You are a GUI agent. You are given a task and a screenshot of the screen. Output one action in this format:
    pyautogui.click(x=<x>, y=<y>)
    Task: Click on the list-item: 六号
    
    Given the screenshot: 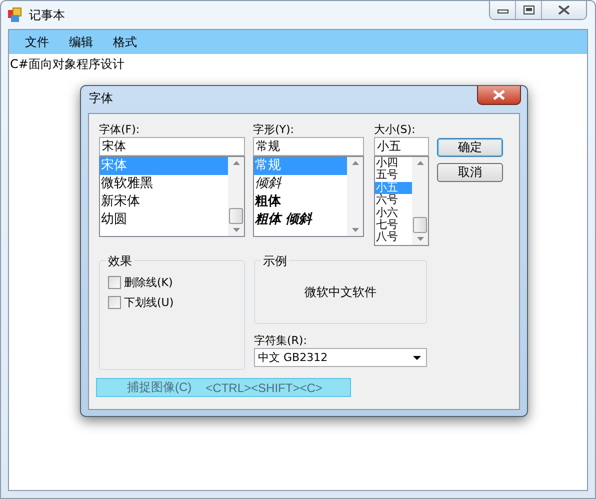 What is the action you would take?
    pyautogui.click(x=393, y=200)
    